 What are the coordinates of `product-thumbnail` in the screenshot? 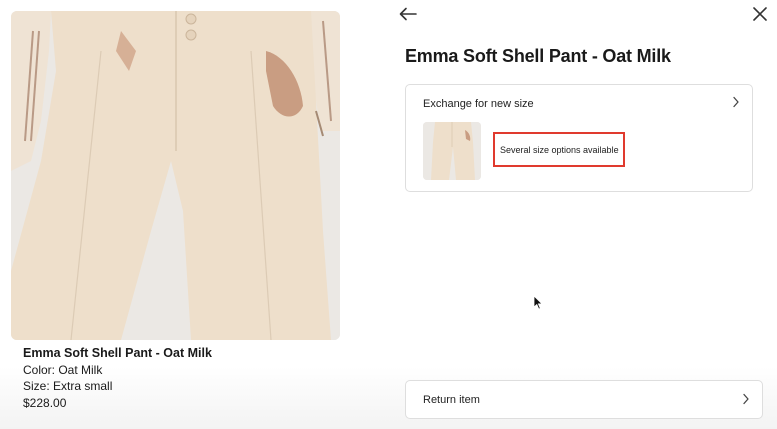 It's located at (452, 151).